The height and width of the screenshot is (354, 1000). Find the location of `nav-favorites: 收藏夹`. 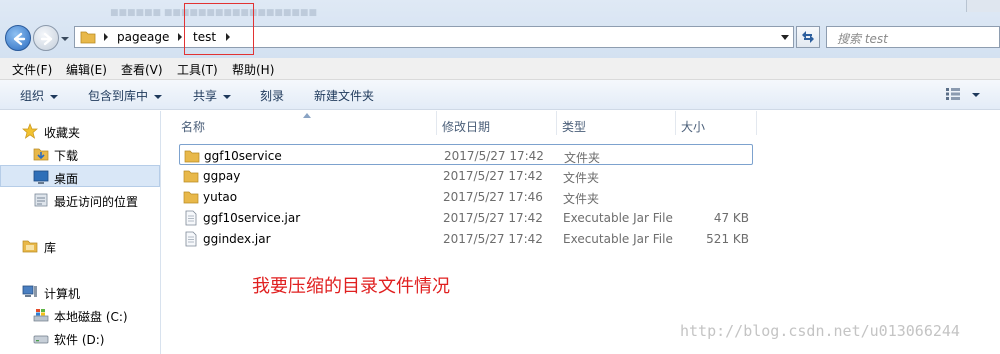

nav-favorites: 收藏夹 is located at coordinates (80, 131).